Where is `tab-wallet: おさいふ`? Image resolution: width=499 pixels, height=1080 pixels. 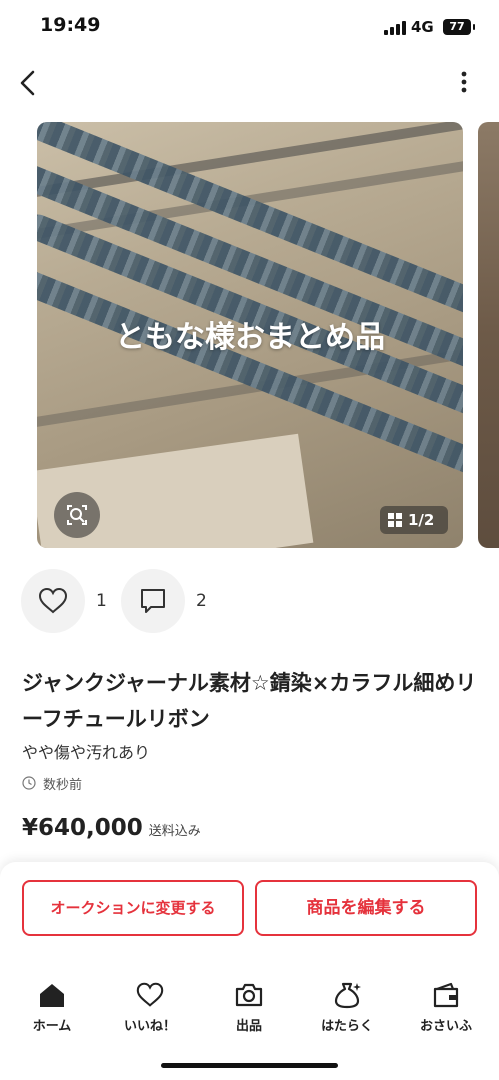
tab-wallet: おさいふ is located at coordinates (446, 1010).